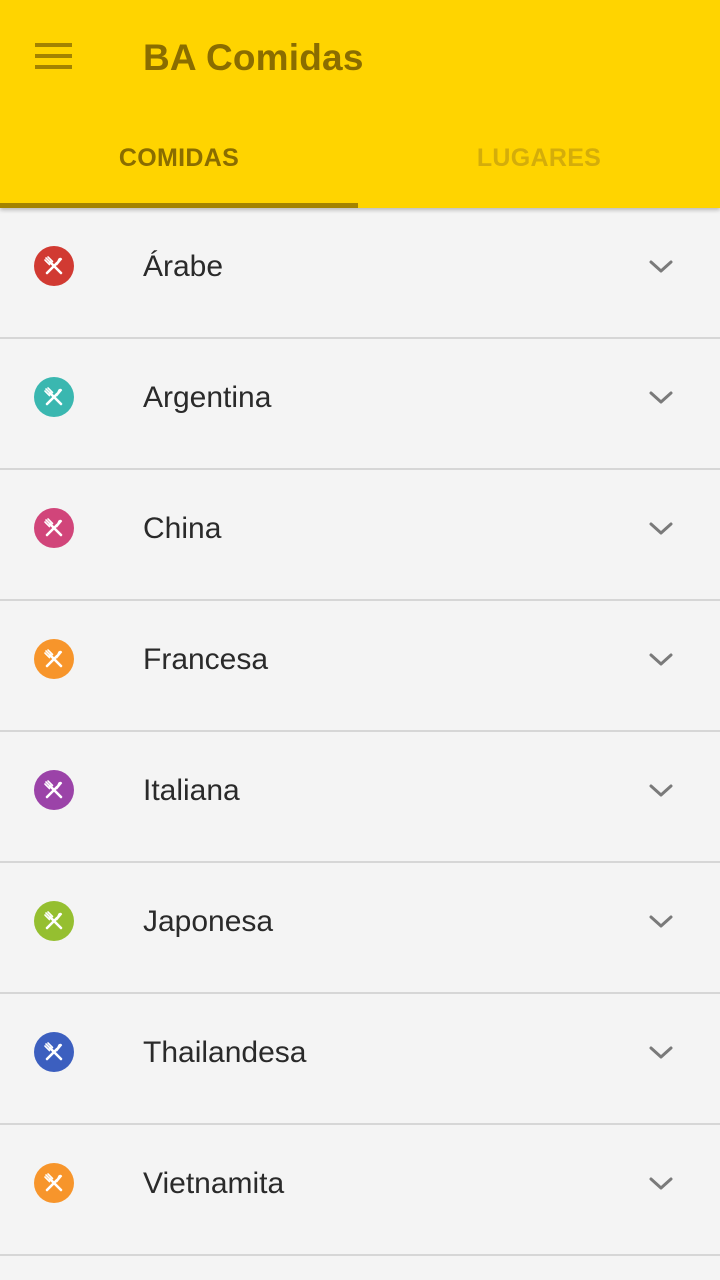 This screenshot has height=1280, width=720. What do you see at coordinates (360, 797) in the screenshot?
I see `list-item: Italiana` at bounding box center [360, 797].